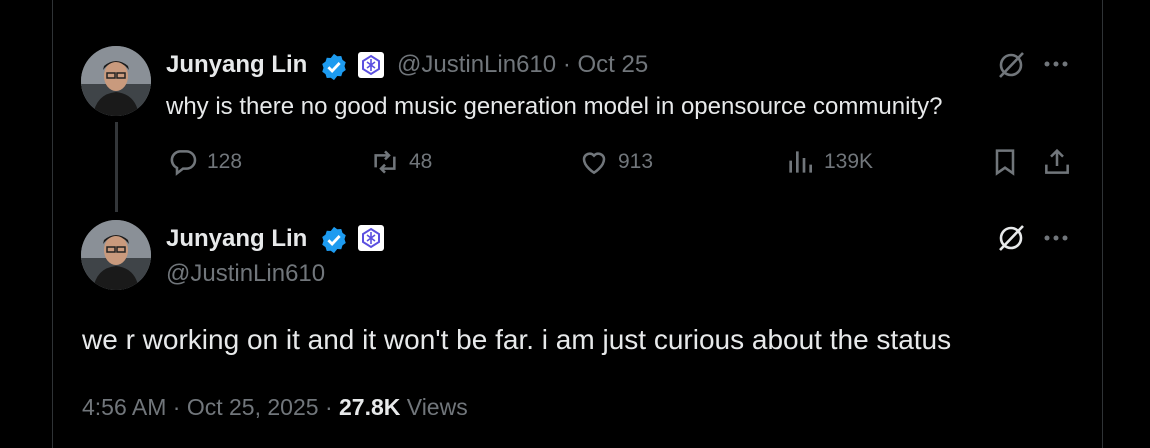 This screenshot has height=448, width=1150. Describe the element at coordinates (800, 162) in the screenshot. I see `views-icon` at that location.